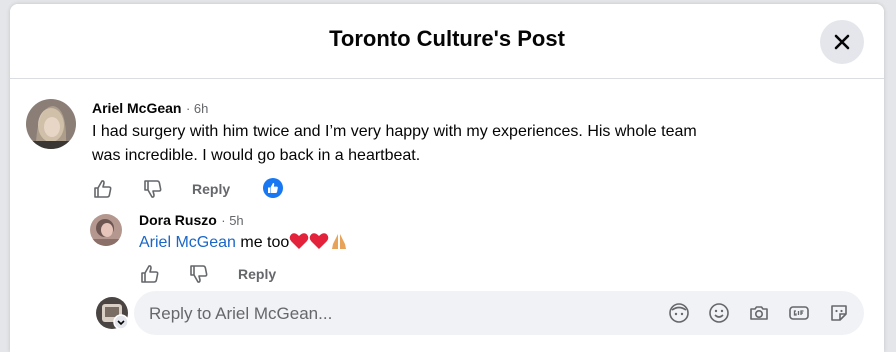 The height and width of the screenshot is (352, 896). Describe the element at coordinates (197, 108) in the screenshot. I see `comment-time: · 6h` at that location.